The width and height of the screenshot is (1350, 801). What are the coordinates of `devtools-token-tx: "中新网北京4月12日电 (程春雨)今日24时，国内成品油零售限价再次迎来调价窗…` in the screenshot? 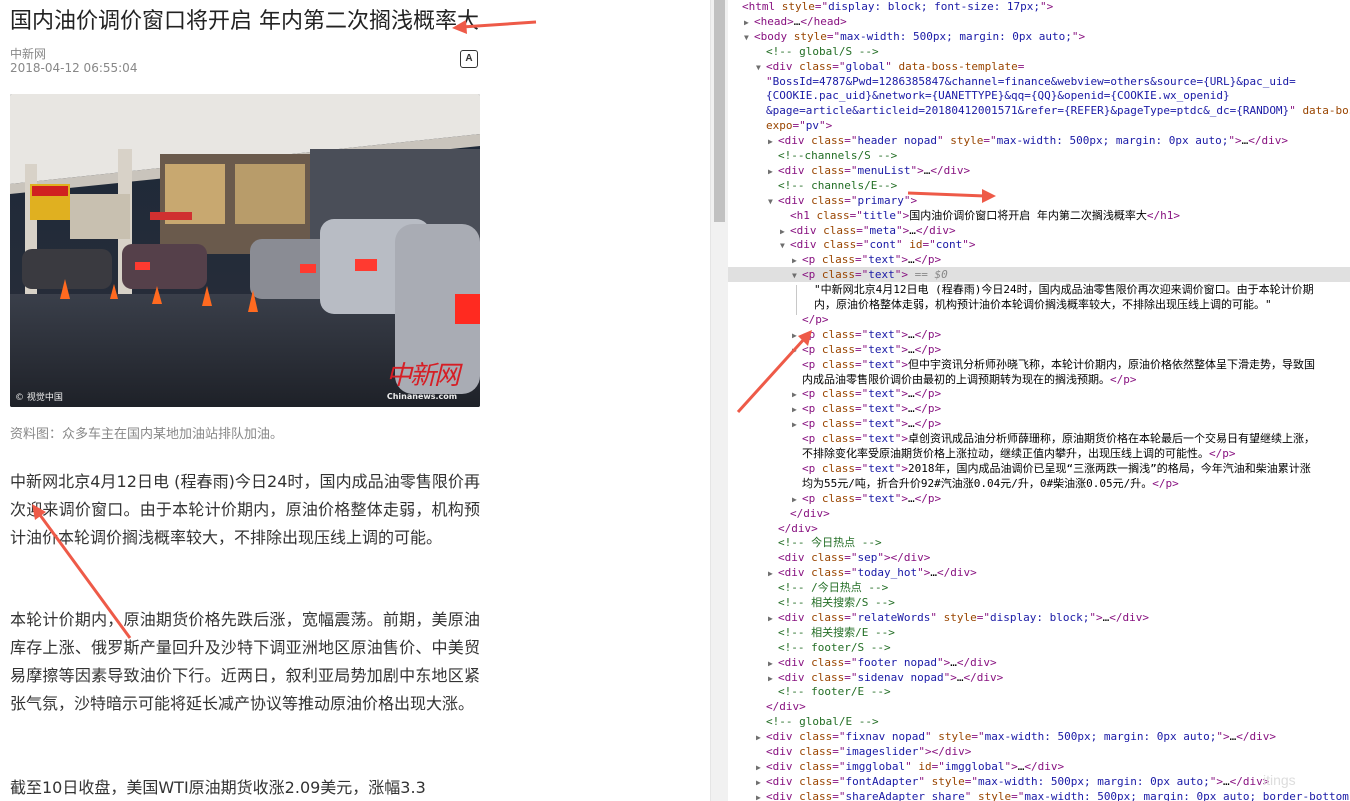 It's located at (1064, 290).